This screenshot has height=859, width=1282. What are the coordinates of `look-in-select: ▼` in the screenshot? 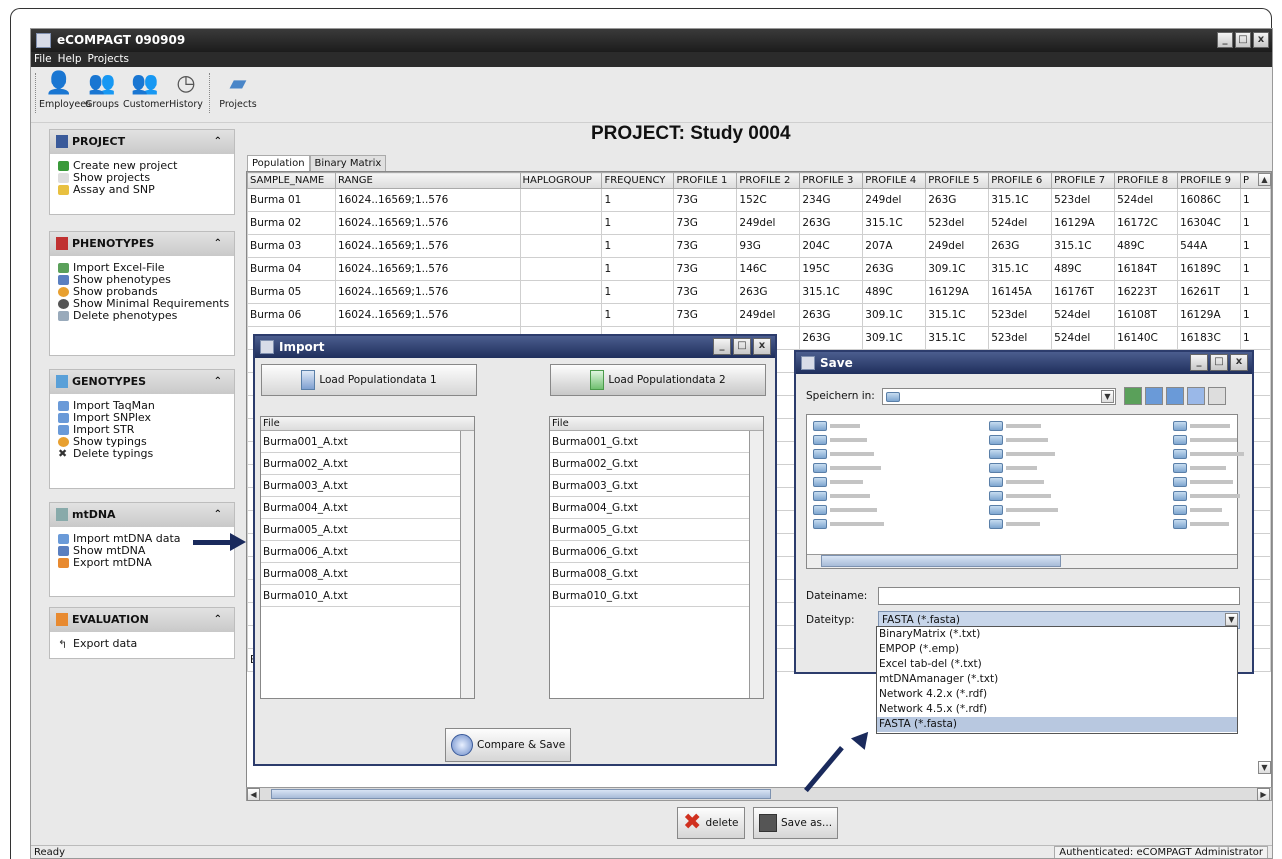 It's located at (999, 396).